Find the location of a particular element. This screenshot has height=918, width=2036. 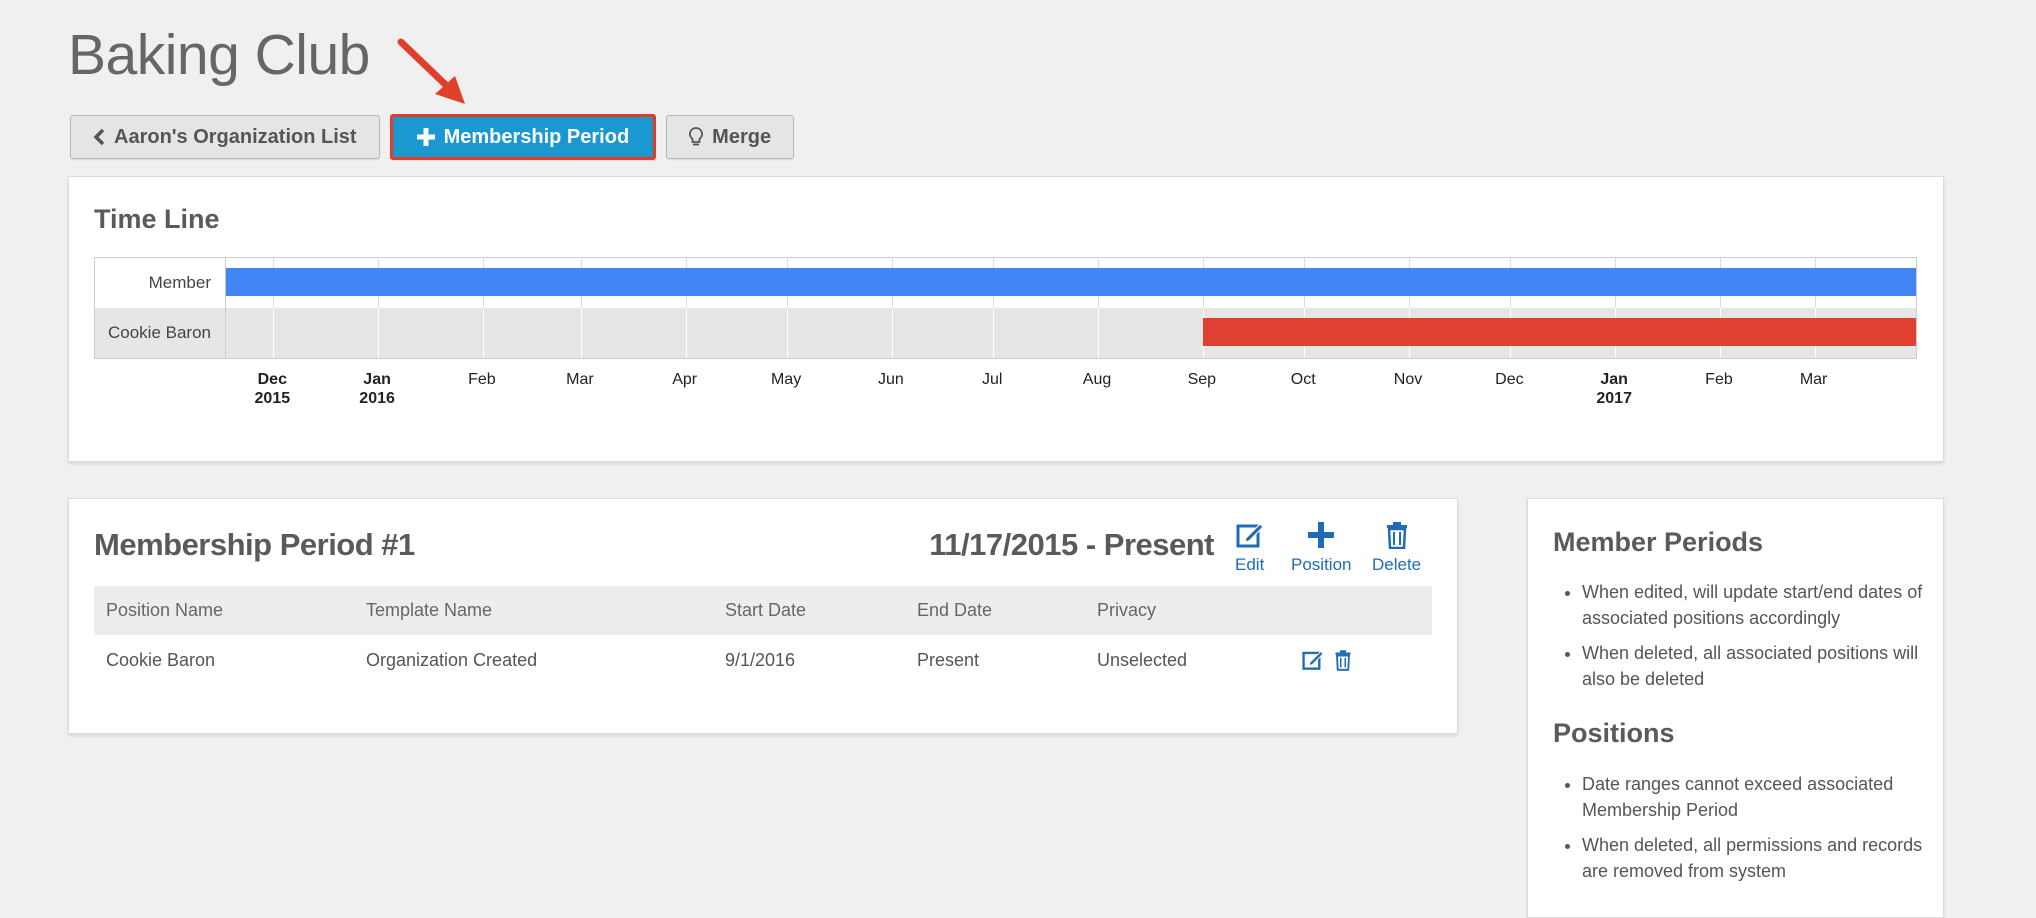

position-name-cell: Cookie Baron is located at coordinates (161, 659).